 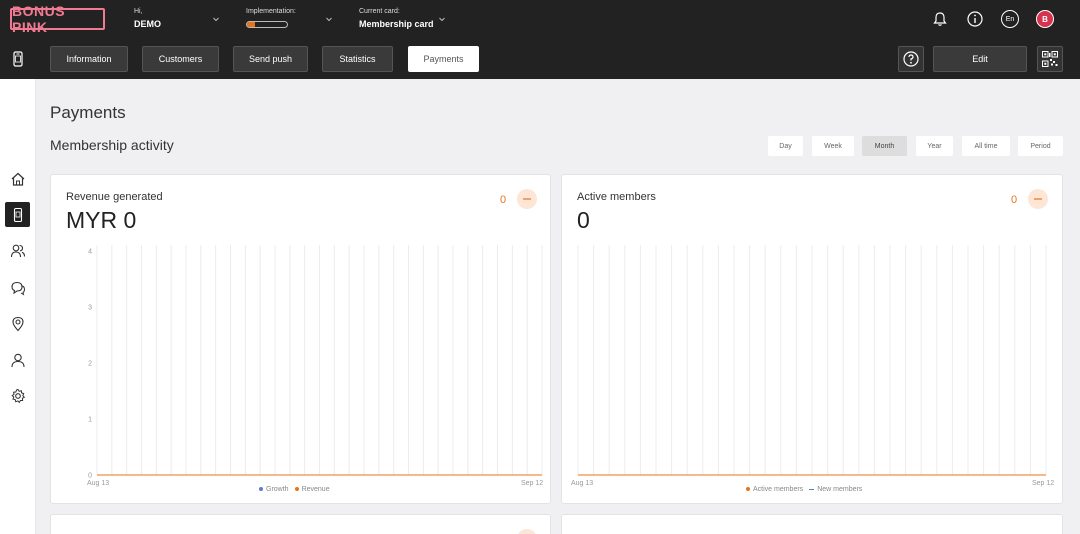 I want to click on revenue-y-tick-label: 3, so click(x=90, y=308).